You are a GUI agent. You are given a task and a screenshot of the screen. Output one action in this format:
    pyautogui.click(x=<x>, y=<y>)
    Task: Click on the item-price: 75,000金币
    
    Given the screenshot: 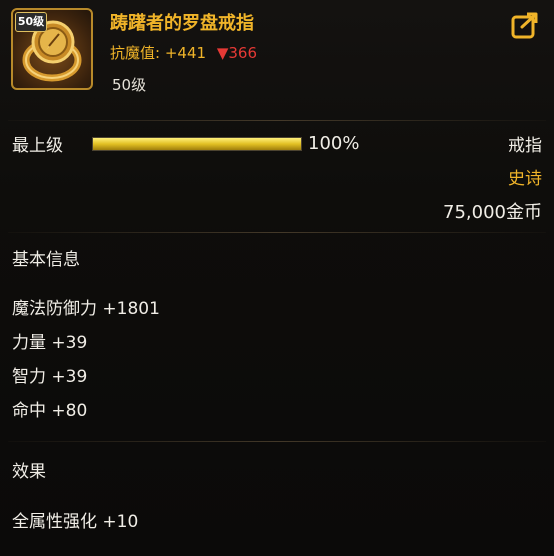 What is the action you would take?
    pyautogui.click(x=492, y=212)
    